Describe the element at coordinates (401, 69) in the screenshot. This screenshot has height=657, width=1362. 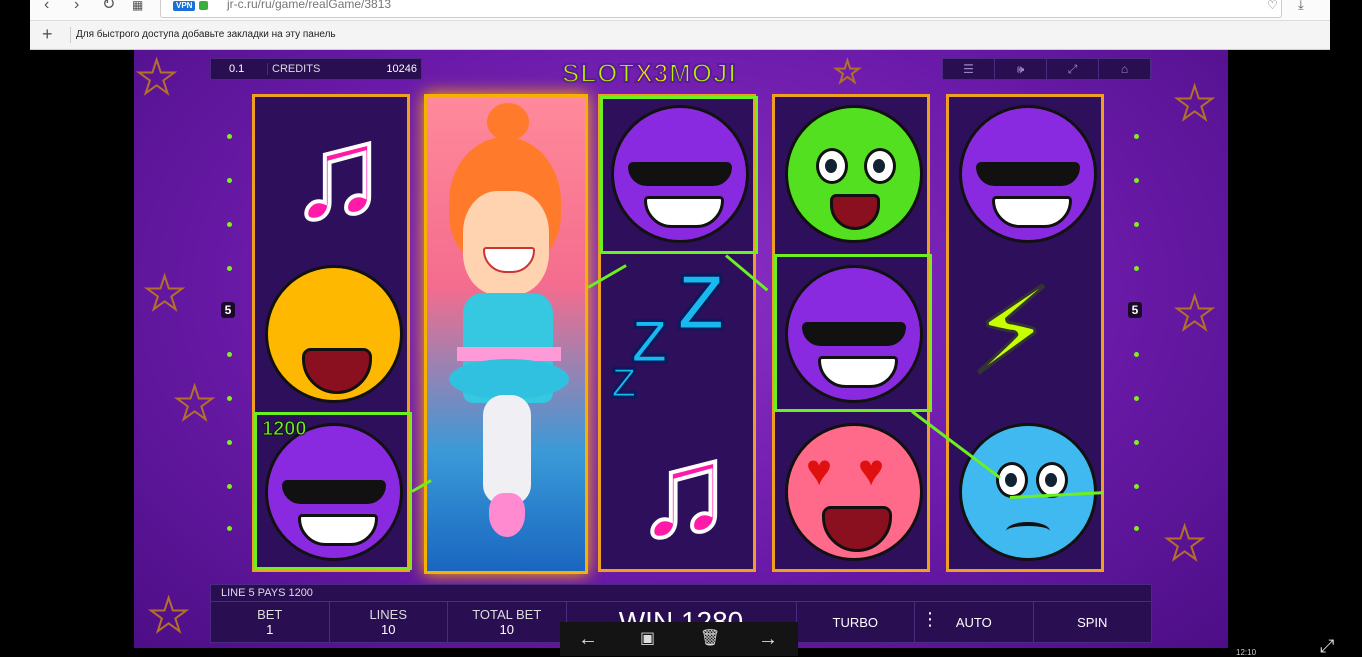
I see `credits-value: 10246` at that location.